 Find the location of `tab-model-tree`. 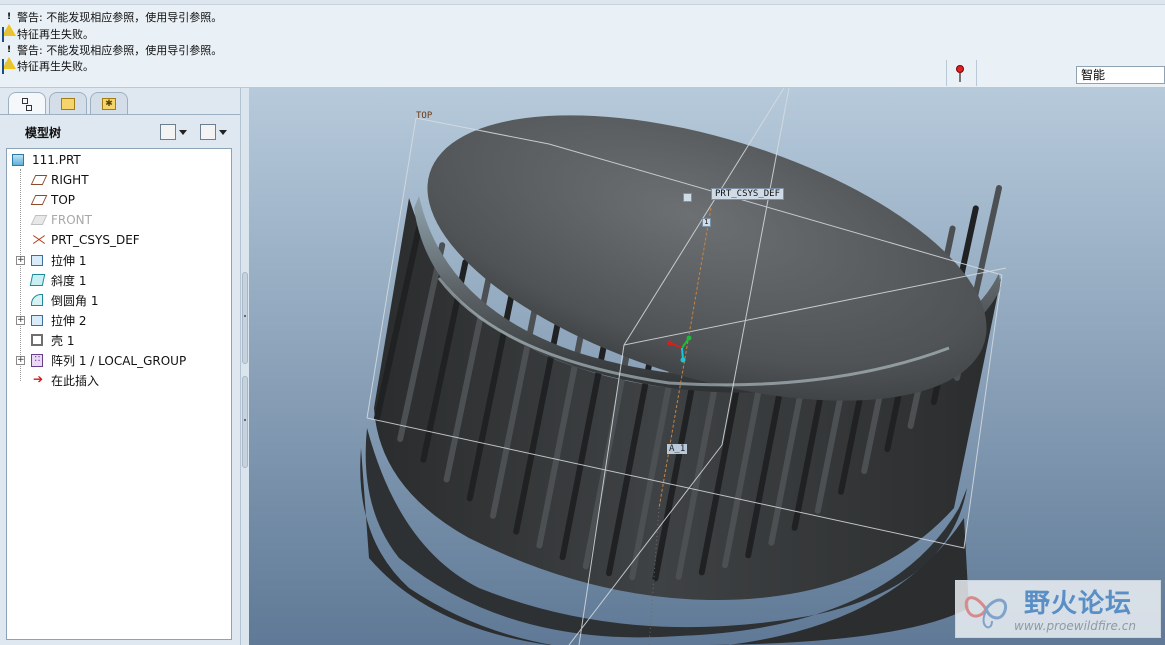

tab-model-tree is located at coordinates (27, 103).